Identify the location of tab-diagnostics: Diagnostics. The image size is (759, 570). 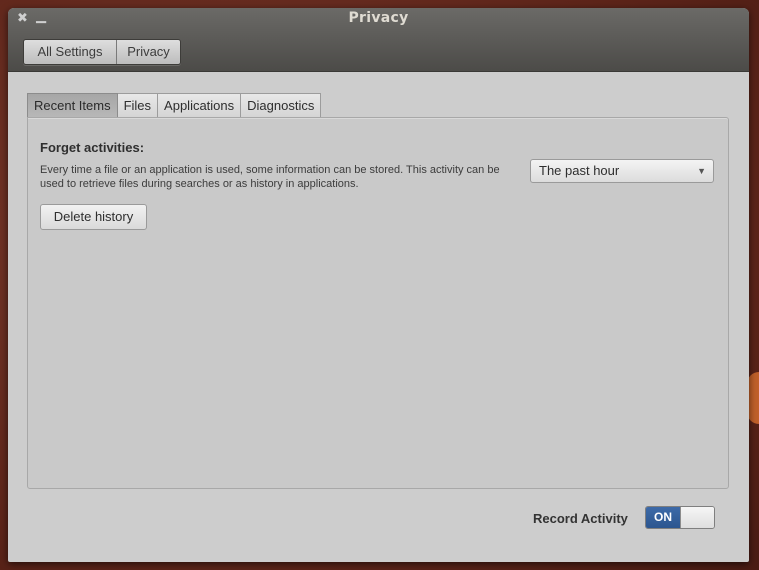
(281, 105).